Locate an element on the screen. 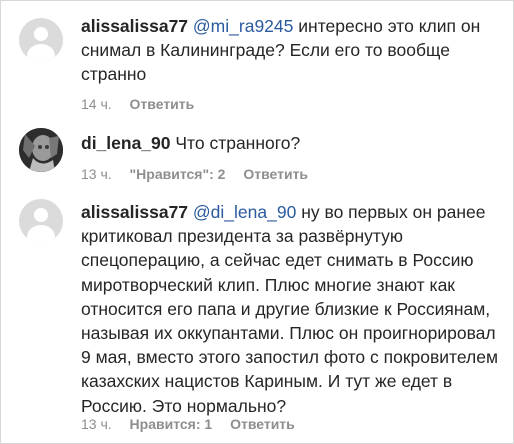 This screenshot has width=514, height=444. comment-meta: 13 ч. "Нравится": 2 Ответить is located at coordinates (201, 174).